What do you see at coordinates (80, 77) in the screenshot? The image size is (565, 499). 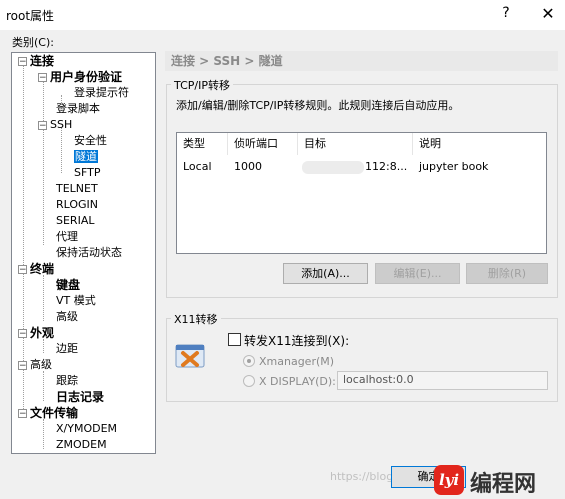 I see `tree-item-user-auth: − 用户身份验证` at bounding box center [80, 77].